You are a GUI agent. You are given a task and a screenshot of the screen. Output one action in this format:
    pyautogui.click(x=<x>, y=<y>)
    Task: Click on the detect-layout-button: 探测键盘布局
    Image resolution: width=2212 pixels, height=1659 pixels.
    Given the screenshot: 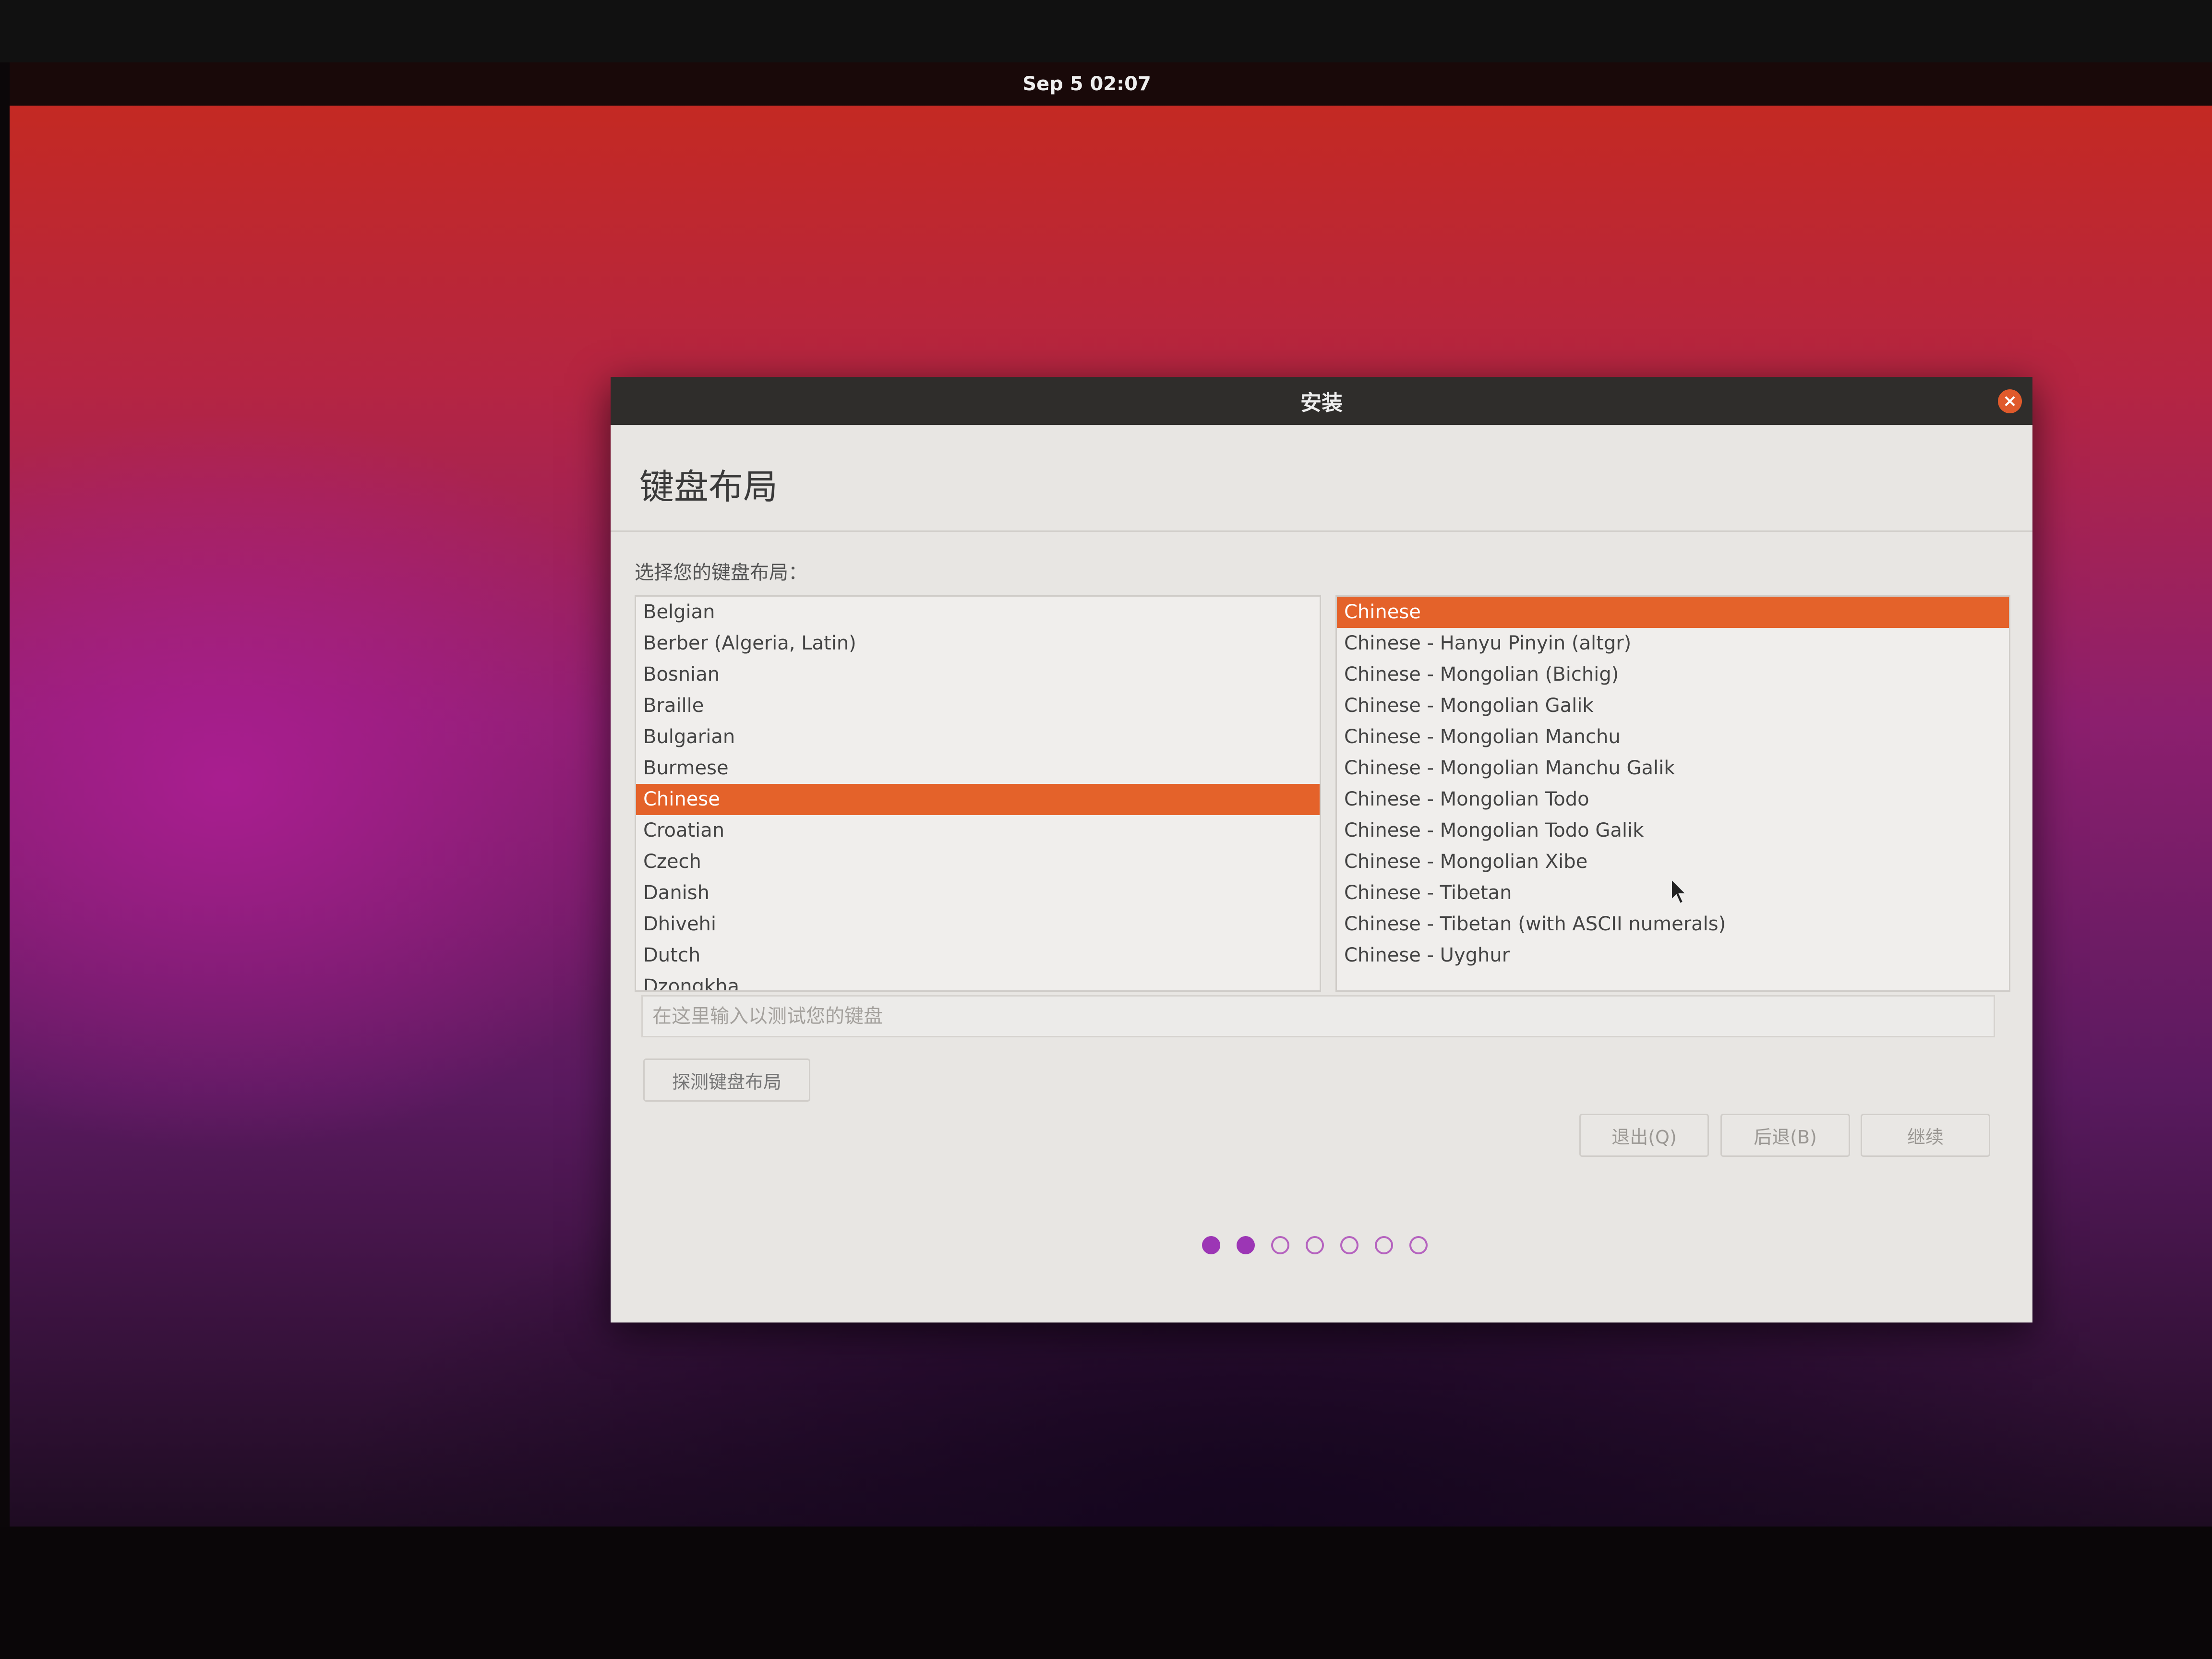 What is the action you would take?
    pyautogui.click(x=726, y=1080)
    